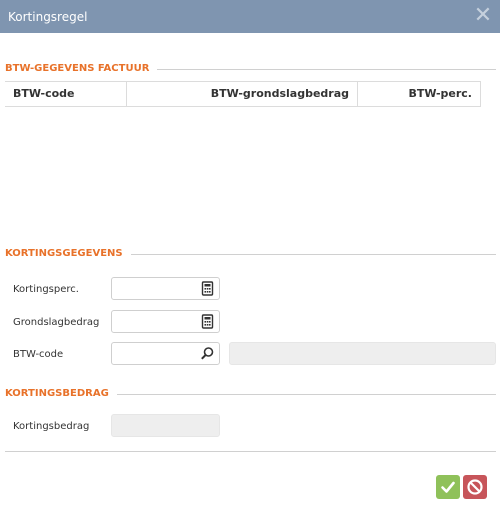  What do you see at coordinates (38, 354) in the screenshot?
I see `btw-code-label: BTW-code` at bounding box center [38, 354].